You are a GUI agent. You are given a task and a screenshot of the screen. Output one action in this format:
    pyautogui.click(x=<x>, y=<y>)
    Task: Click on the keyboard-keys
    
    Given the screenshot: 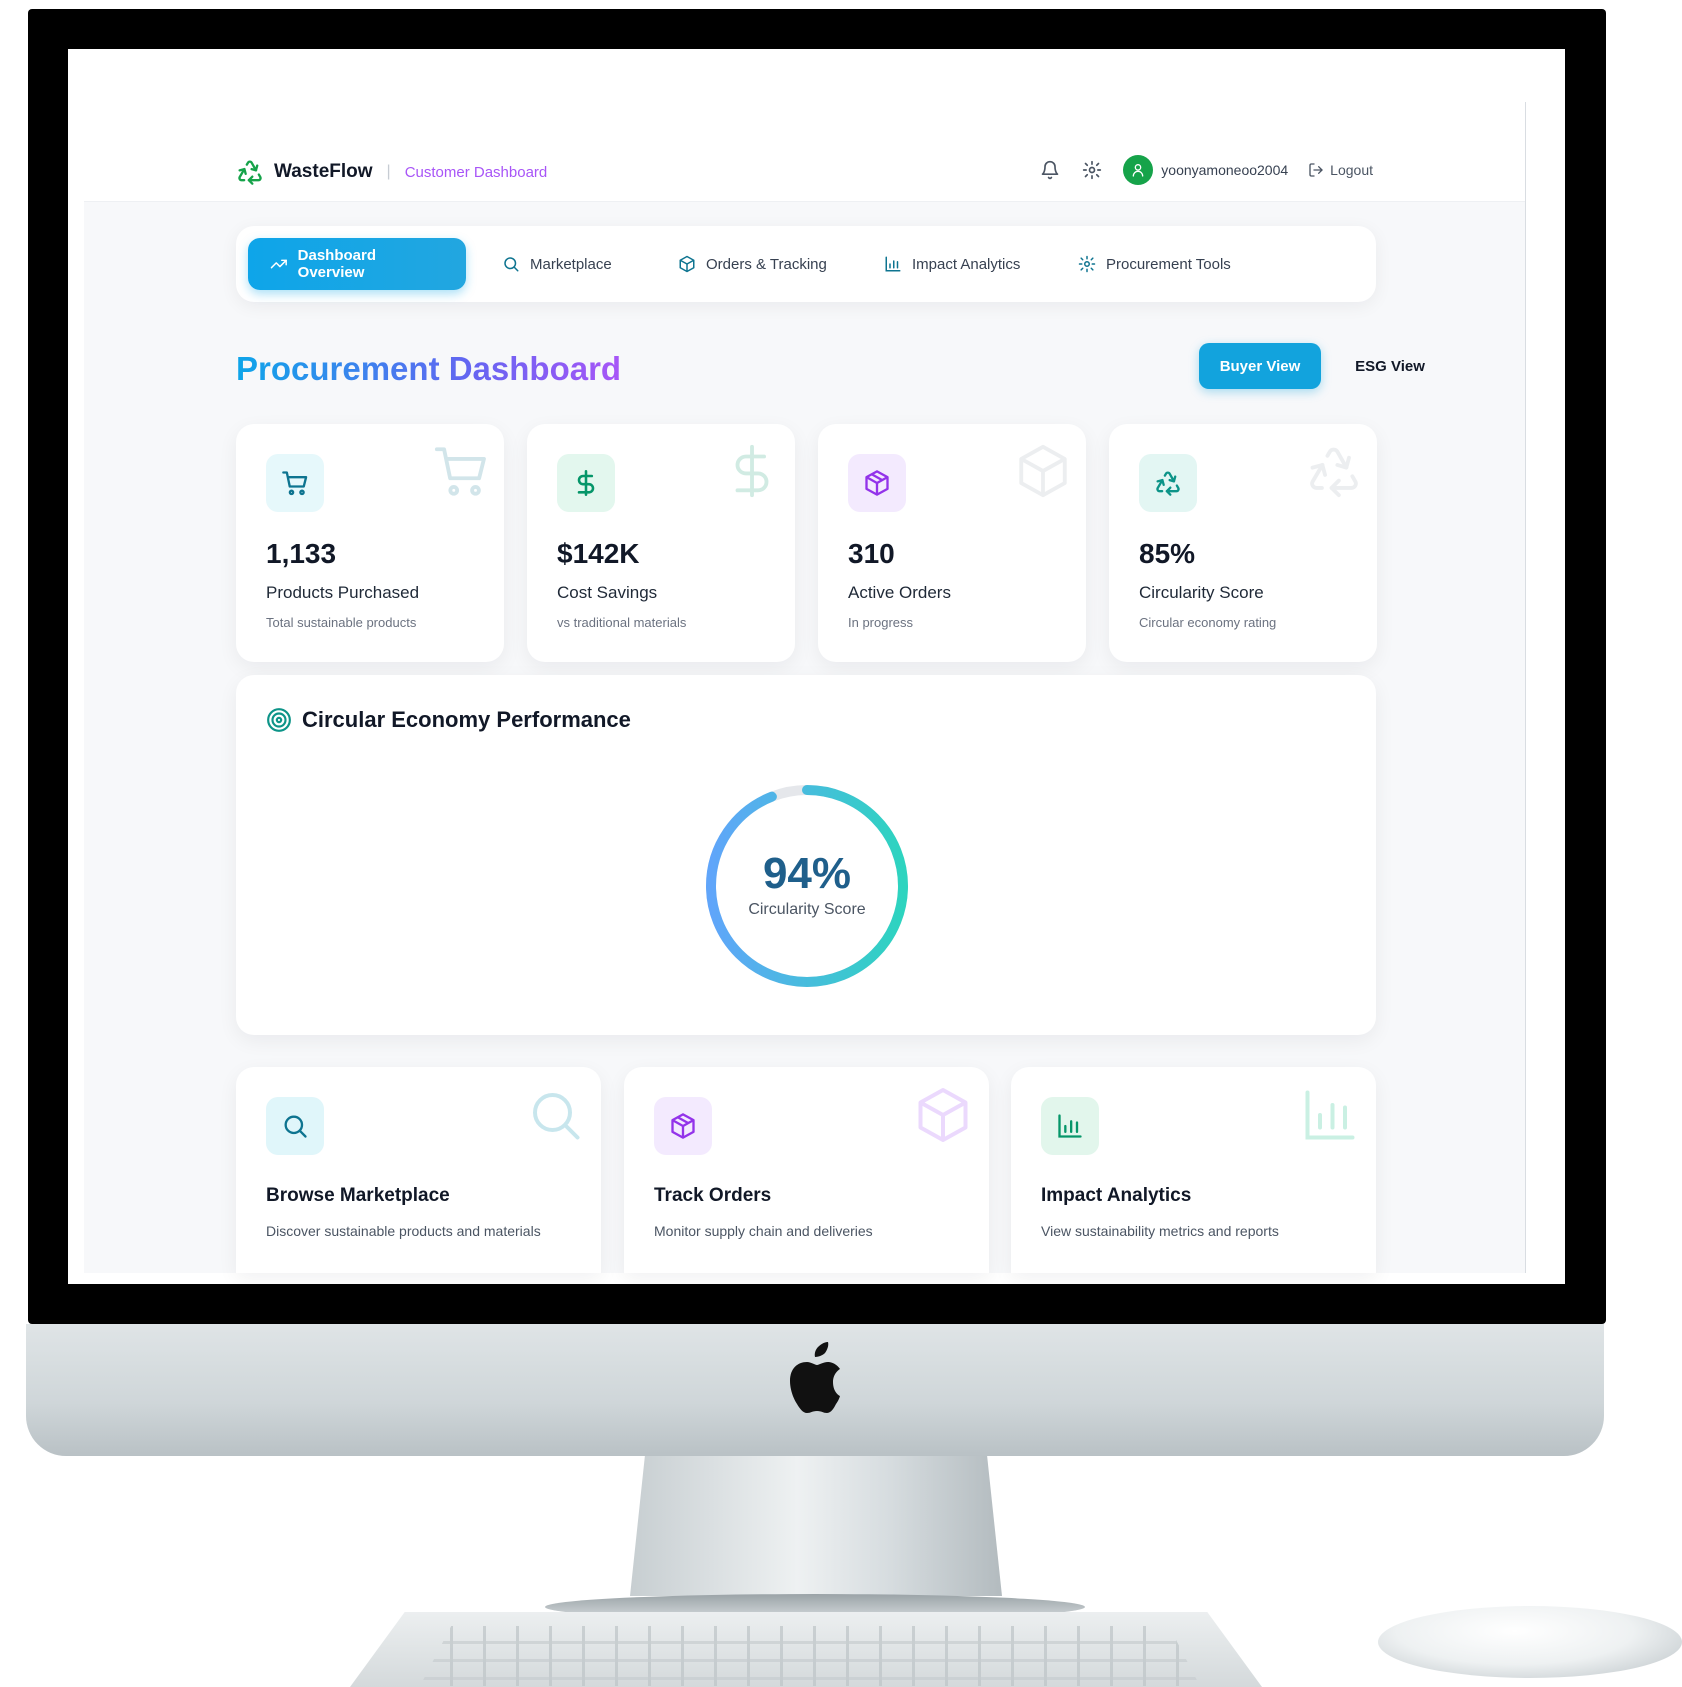 What is the action you would take?
    pyautogui.click(x=810, y=1656)
    